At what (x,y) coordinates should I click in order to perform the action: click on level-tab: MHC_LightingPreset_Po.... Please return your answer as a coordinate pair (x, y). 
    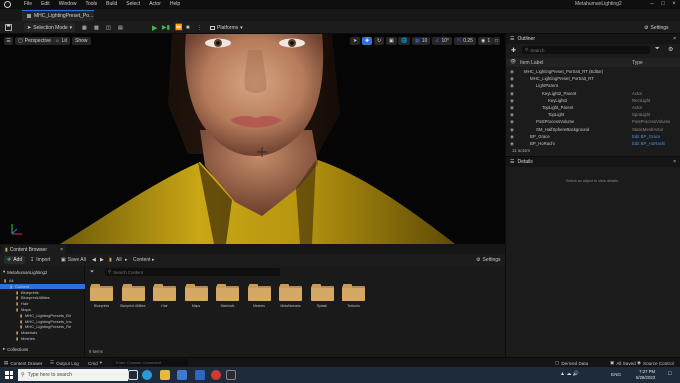
    Looking at the image, I should click on (58, 15).